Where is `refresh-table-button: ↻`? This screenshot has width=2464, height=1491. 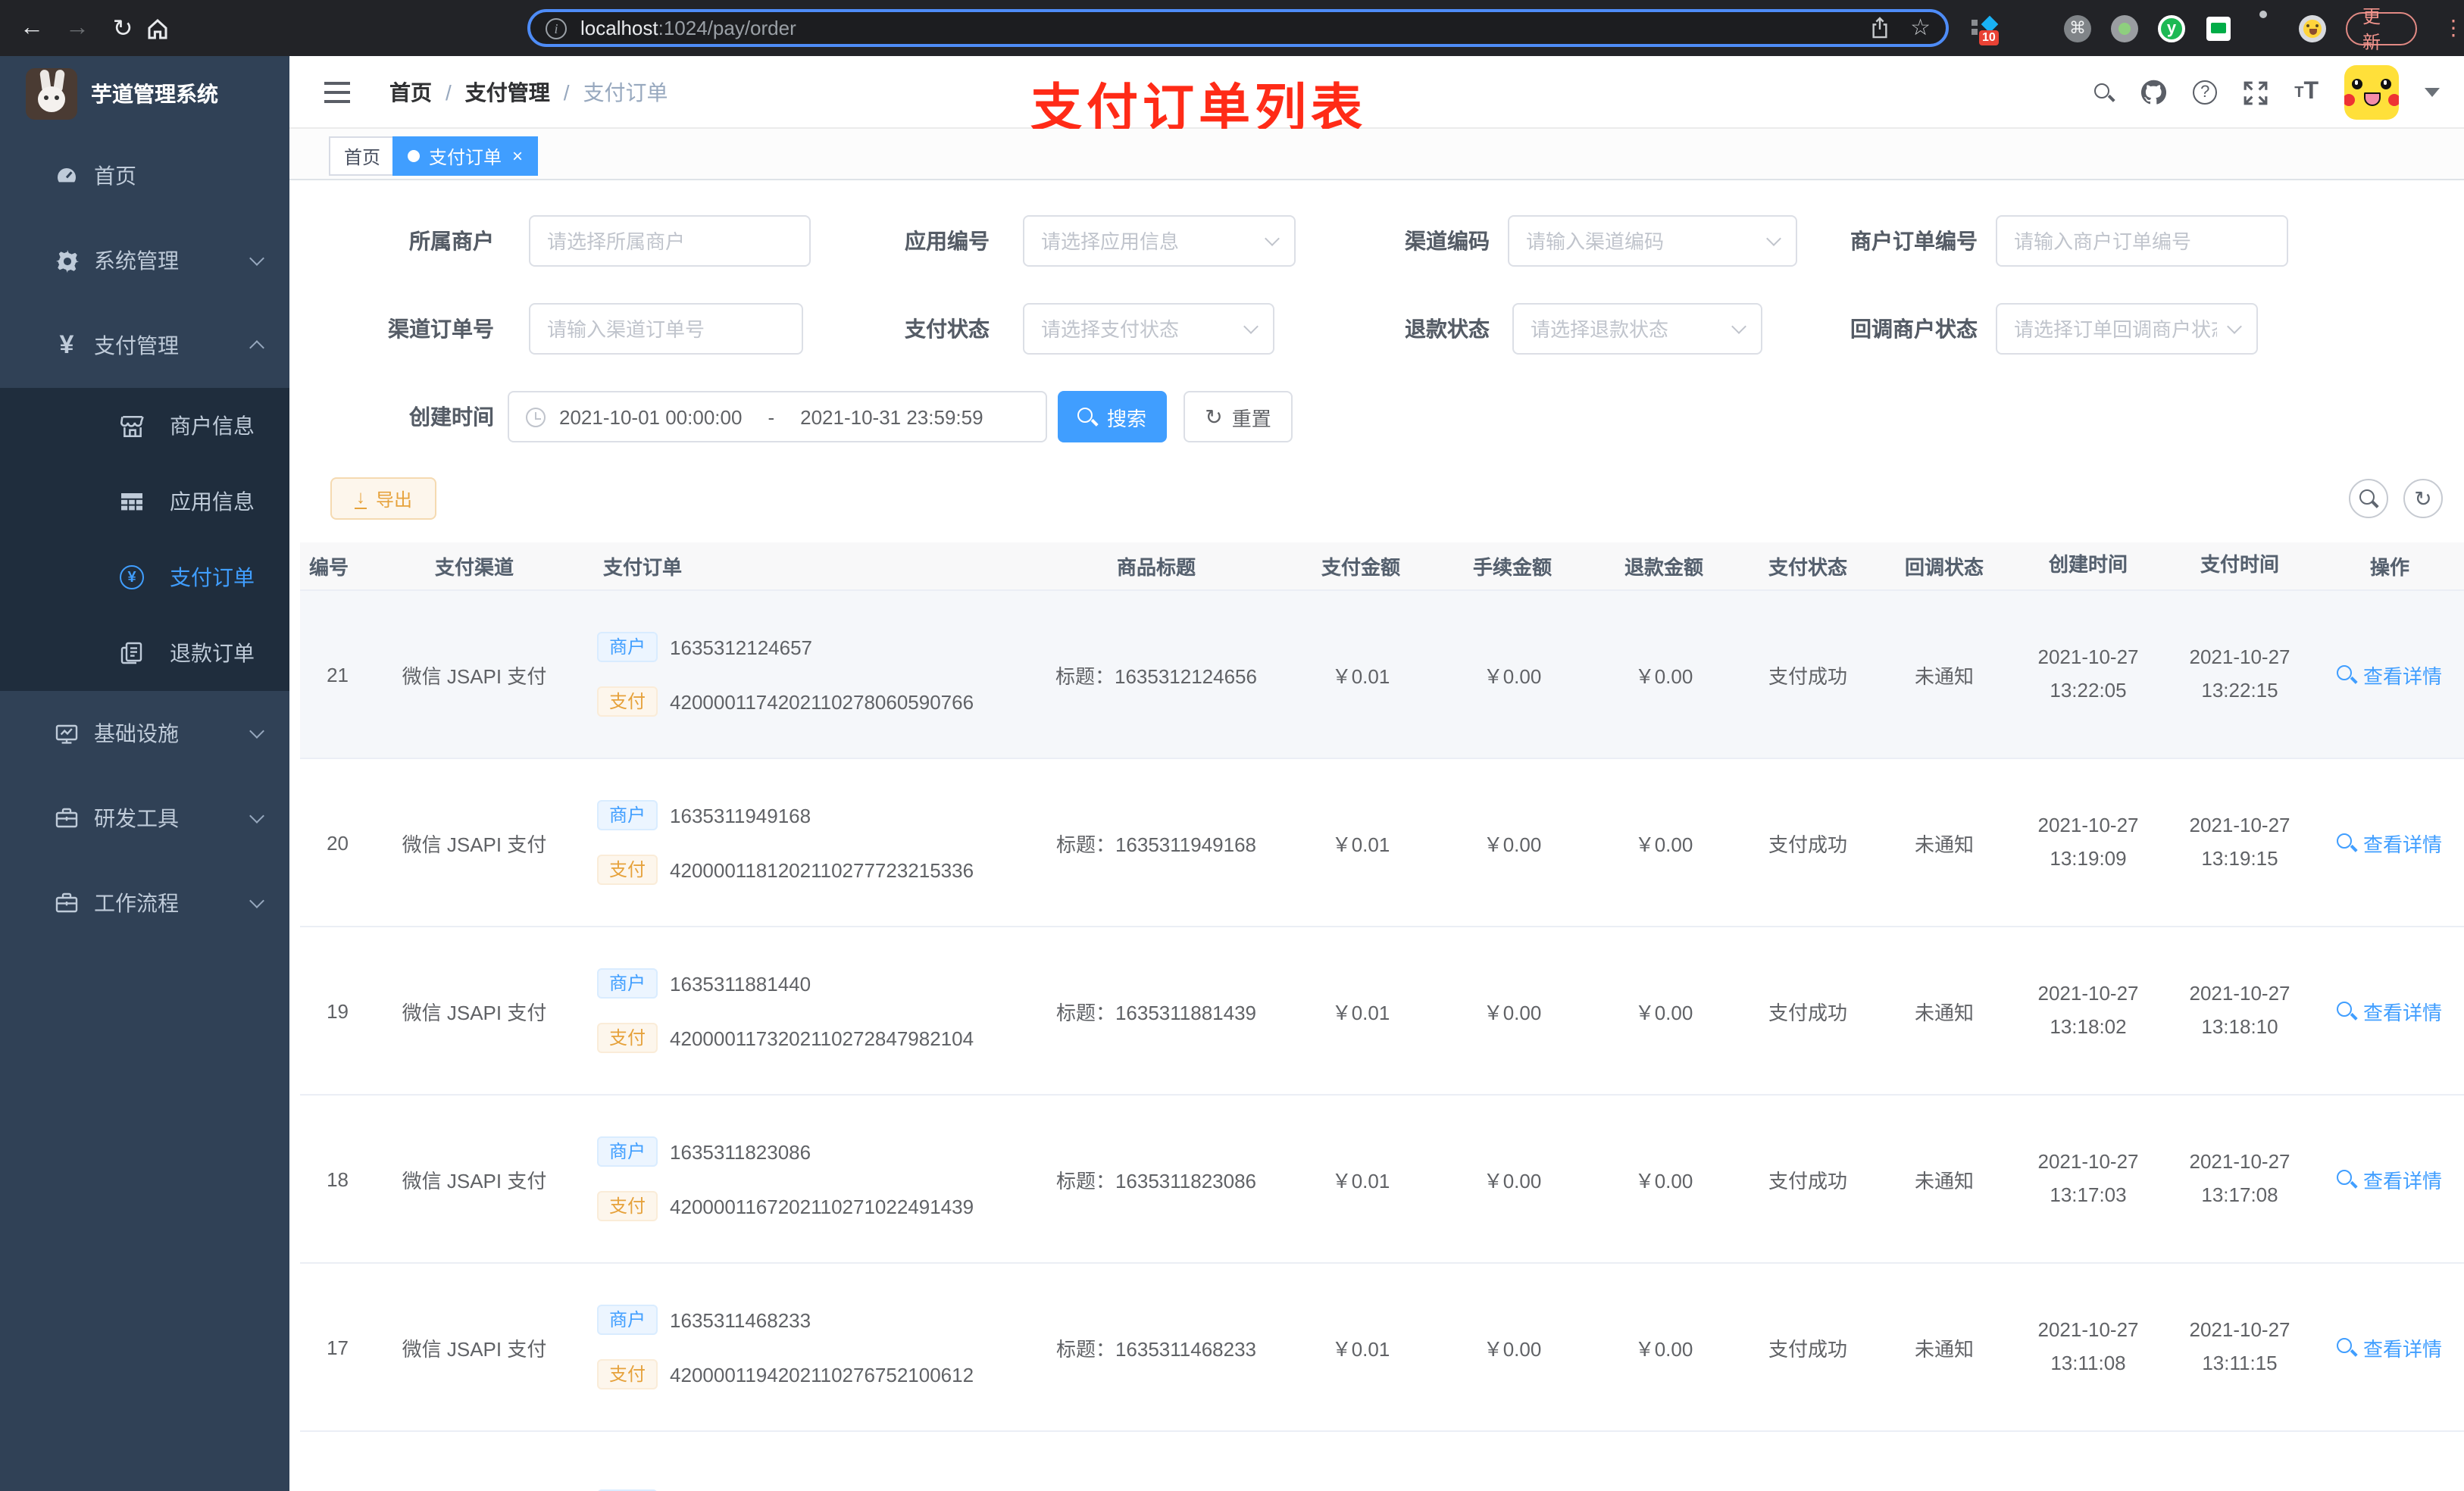
refresh-table-button: ↻ is located at coordinates (2423, 498).